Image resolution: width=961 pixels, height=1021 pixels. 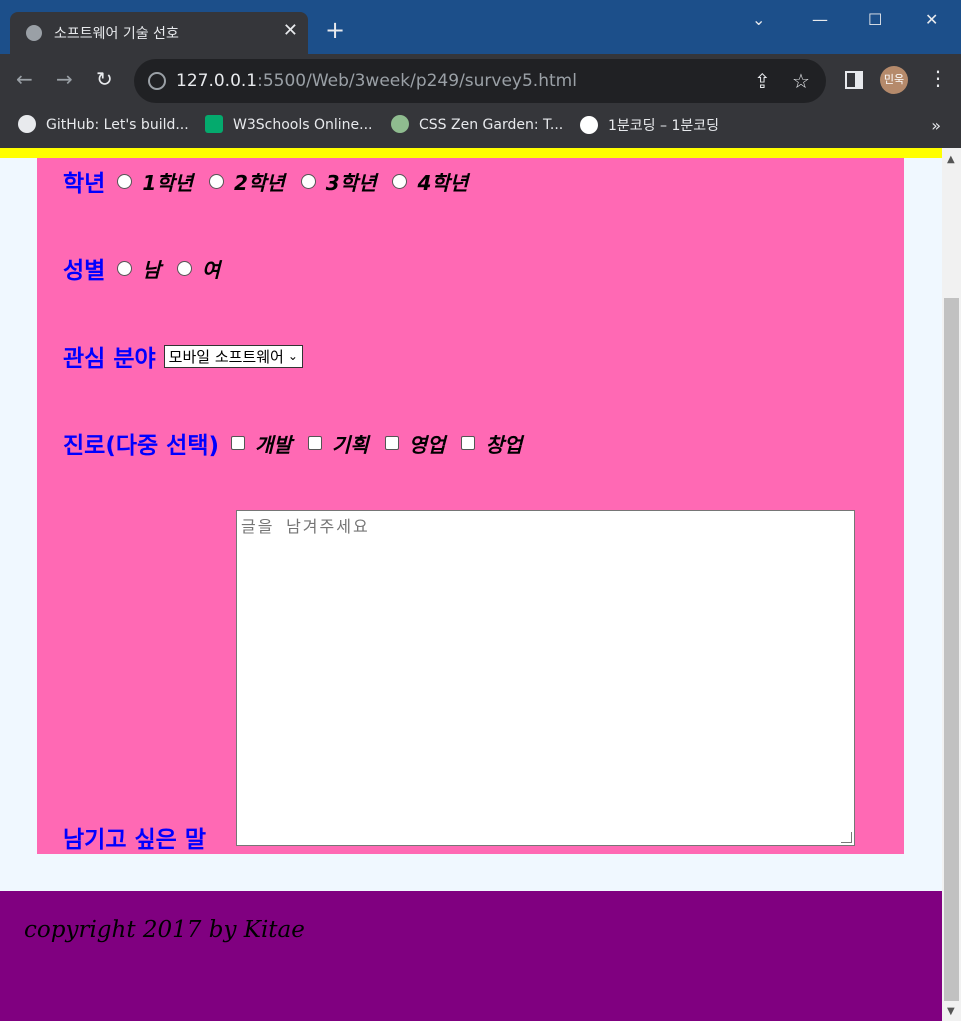 What do you see at coordinates (314, 443) in the screenshot?
I see `career-checkbox-plan` at bounding box center [314, 443].